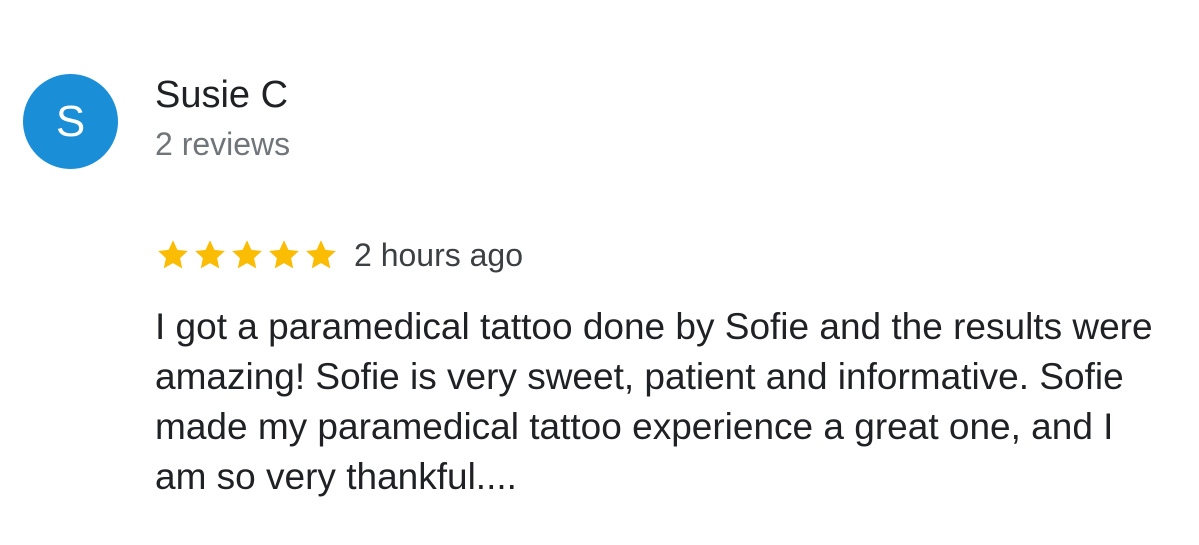 The height and width of the screenshot is (545, 1199). I want to click on author-name: Susie C, so click(222, 95).